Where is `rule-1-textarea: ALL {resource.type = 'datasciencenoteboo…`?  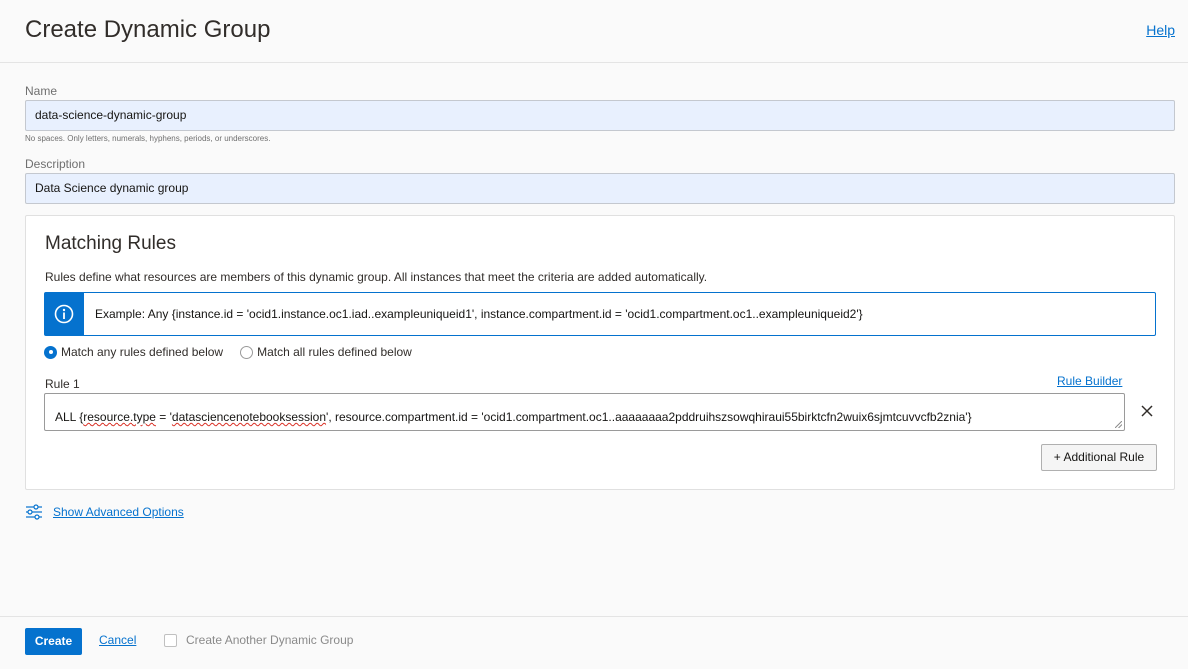 rule-1-textarea: ALL {resource.type = 'datasciencenoteboo… is located at coordinates (584, 412).